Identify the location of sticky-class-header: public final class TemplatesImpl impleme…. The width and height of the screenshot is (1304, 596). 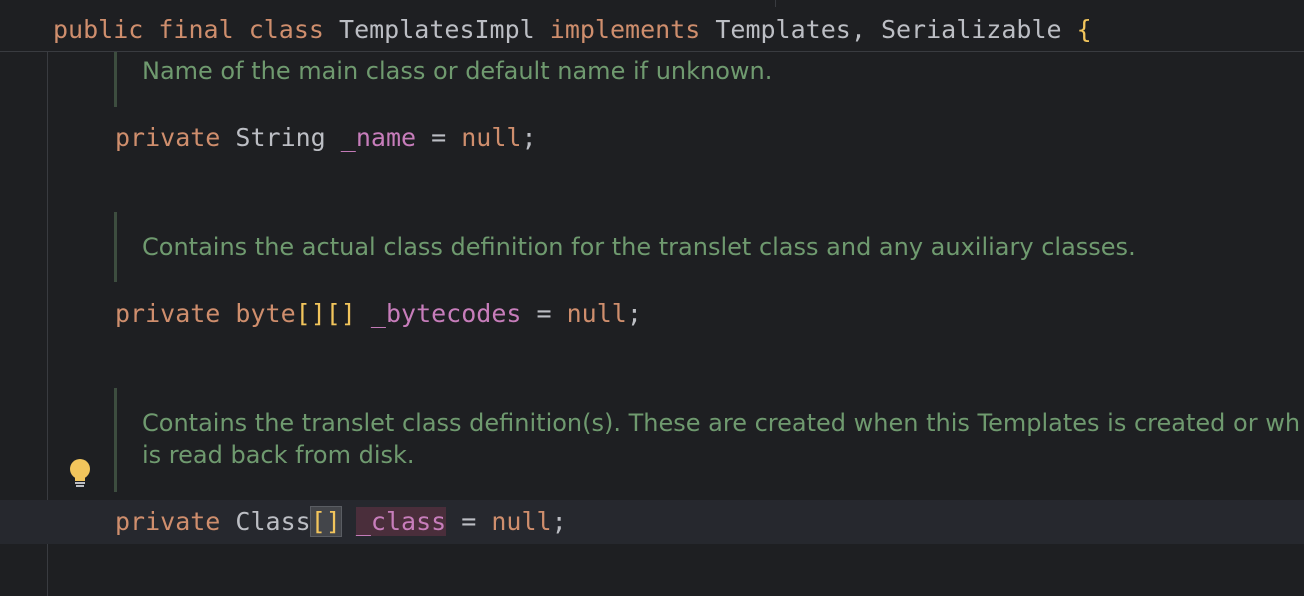
(652, 26).